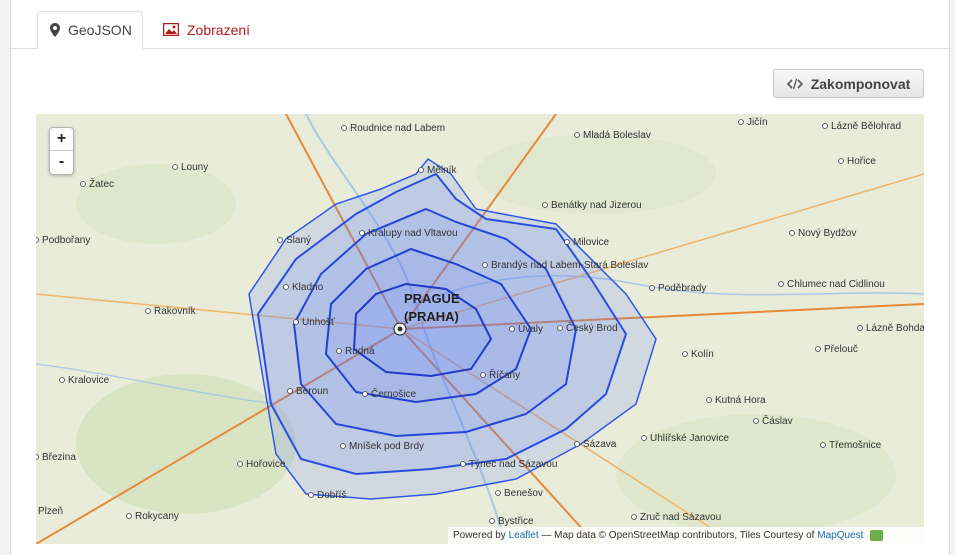 This screenshot has height=555, width=955. What do you see at coordinates (312, 391) in the screenshot?
I see `place-label: Beroun` at bounding box center [312, 391].